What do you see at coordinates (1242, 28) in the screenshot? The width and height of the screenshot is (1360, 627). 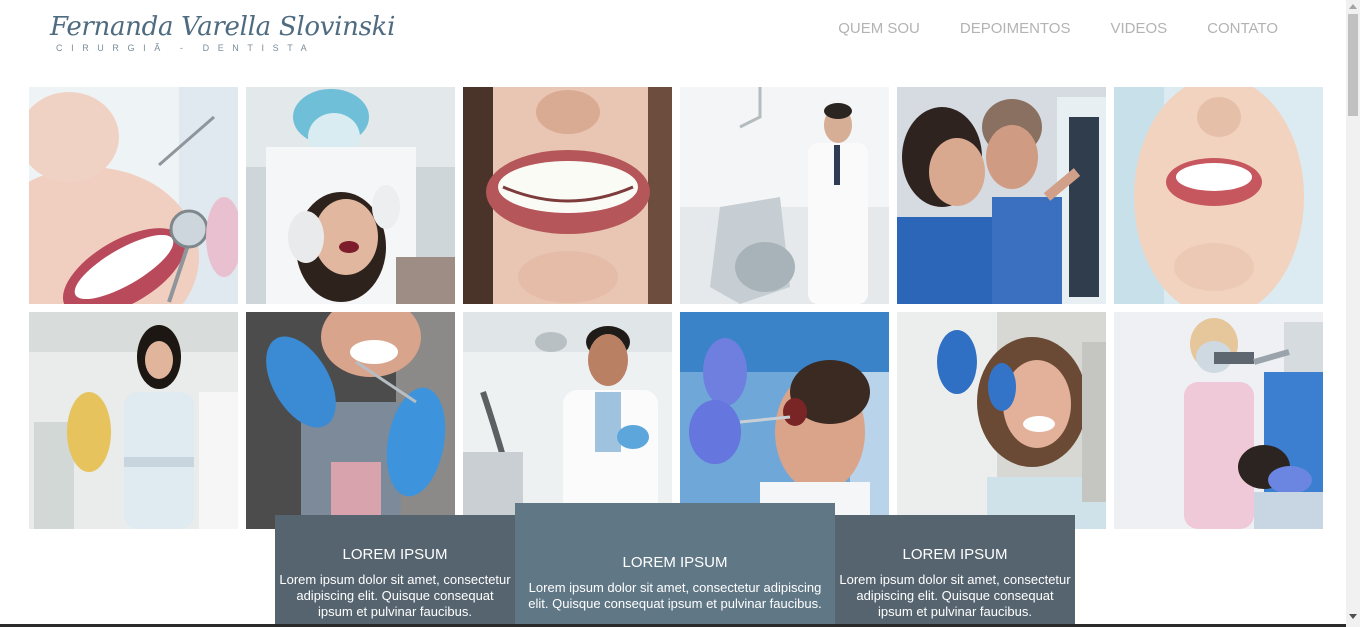 I see `nav-contato: CONTATO` at bounding box center [1242, 28].